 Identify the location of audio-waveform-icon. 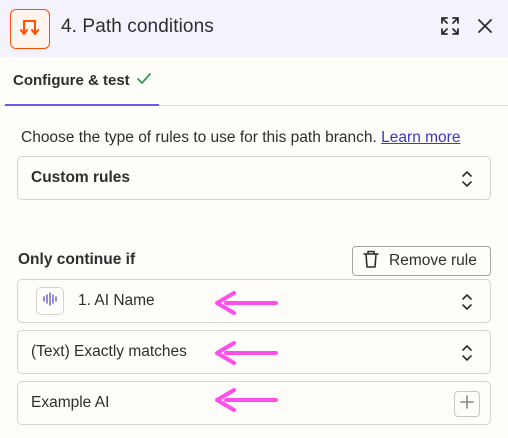
(50, 301).